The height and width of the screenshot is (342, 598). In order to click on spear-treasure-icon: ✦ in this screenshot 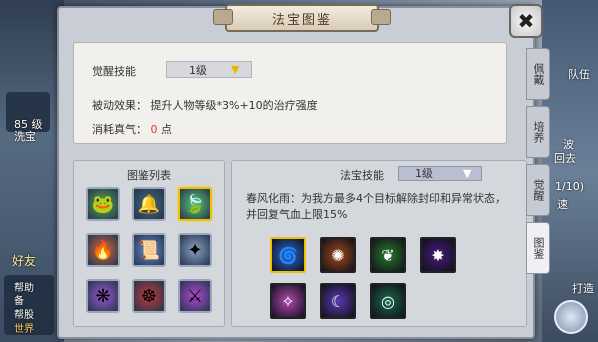, I will do `click(195, 250)`.